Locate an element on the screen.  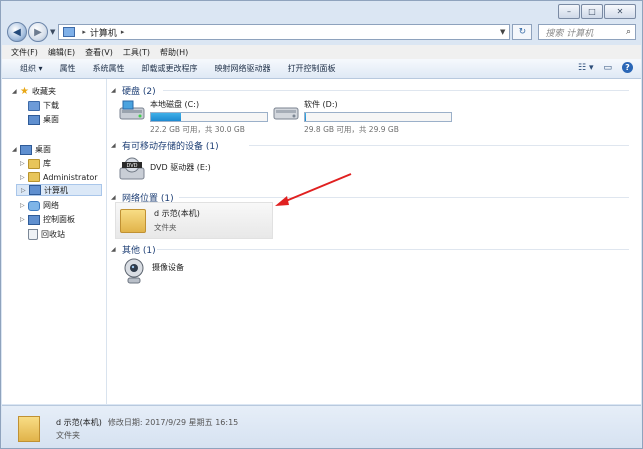
minimize-button: – is located at coordinates (569, 11).